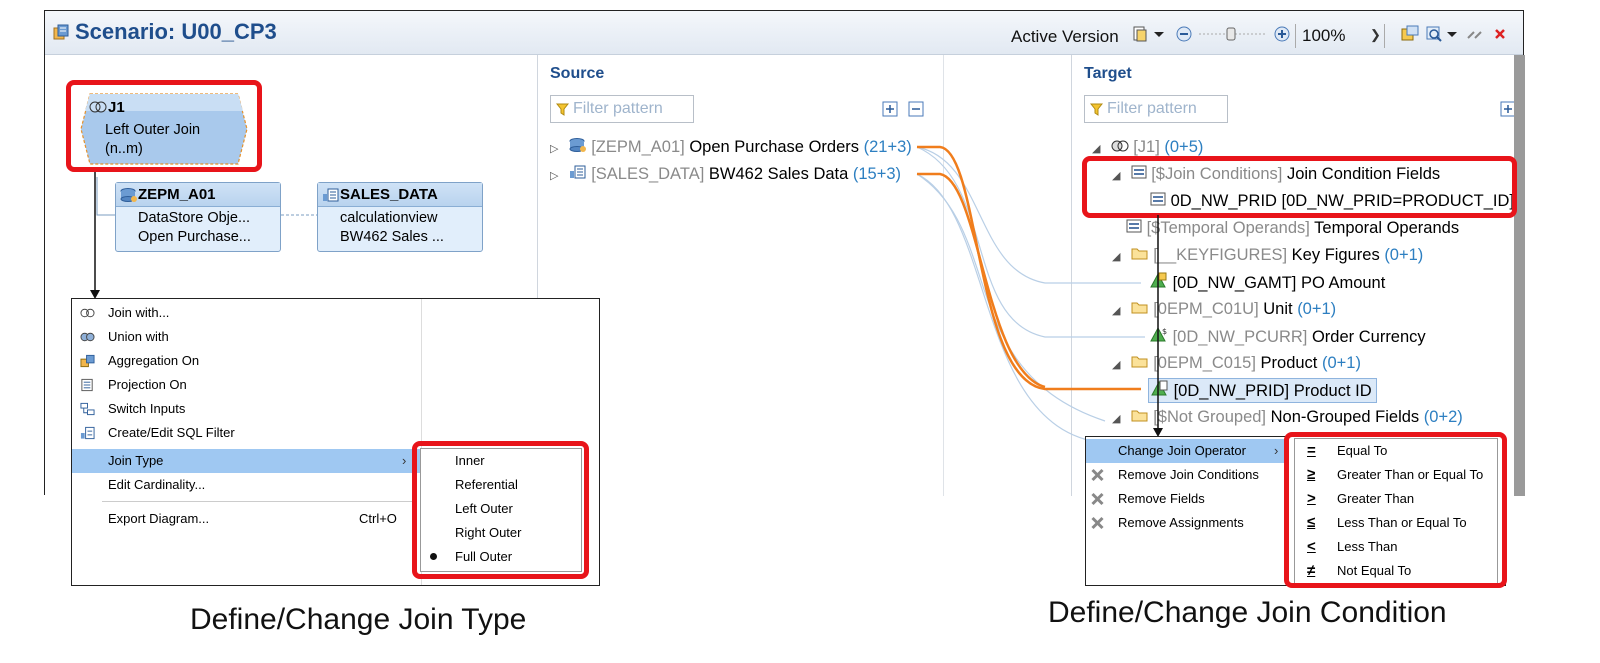  I want to click on caption-join-condition: Define/Change Join Condition, so click(1247, 612).